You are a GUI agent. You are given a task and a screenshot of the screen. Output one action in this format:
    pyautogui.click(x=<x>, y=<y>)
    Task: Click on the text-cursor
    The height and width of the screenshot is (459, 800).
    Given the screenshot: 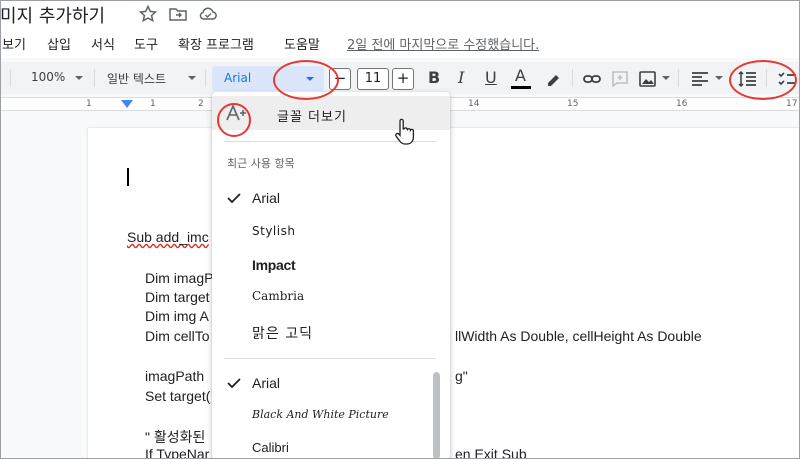 What is the action you would take?
    pyautogui.click(x=128, y=177)
    